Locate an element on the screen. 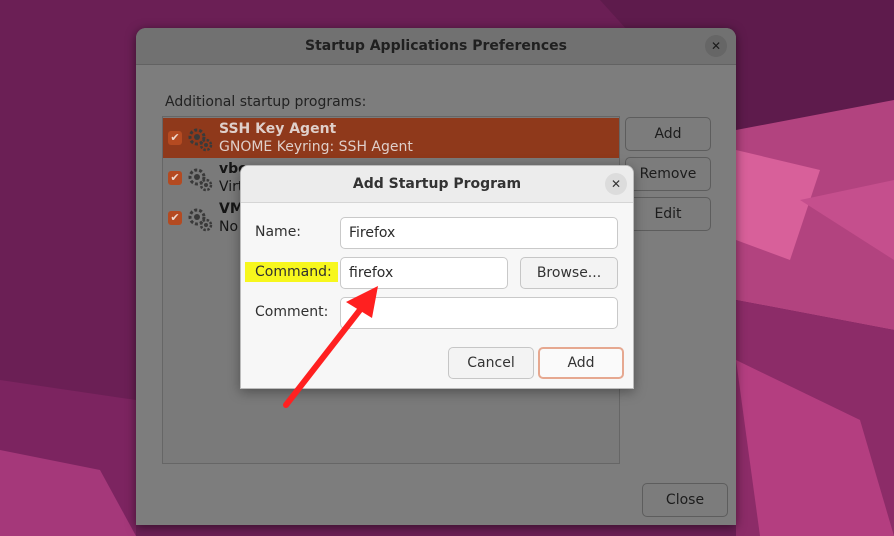 The height and width of the screenshot is (536, 894). name-label: Name: is located at coordinates (278, 232).